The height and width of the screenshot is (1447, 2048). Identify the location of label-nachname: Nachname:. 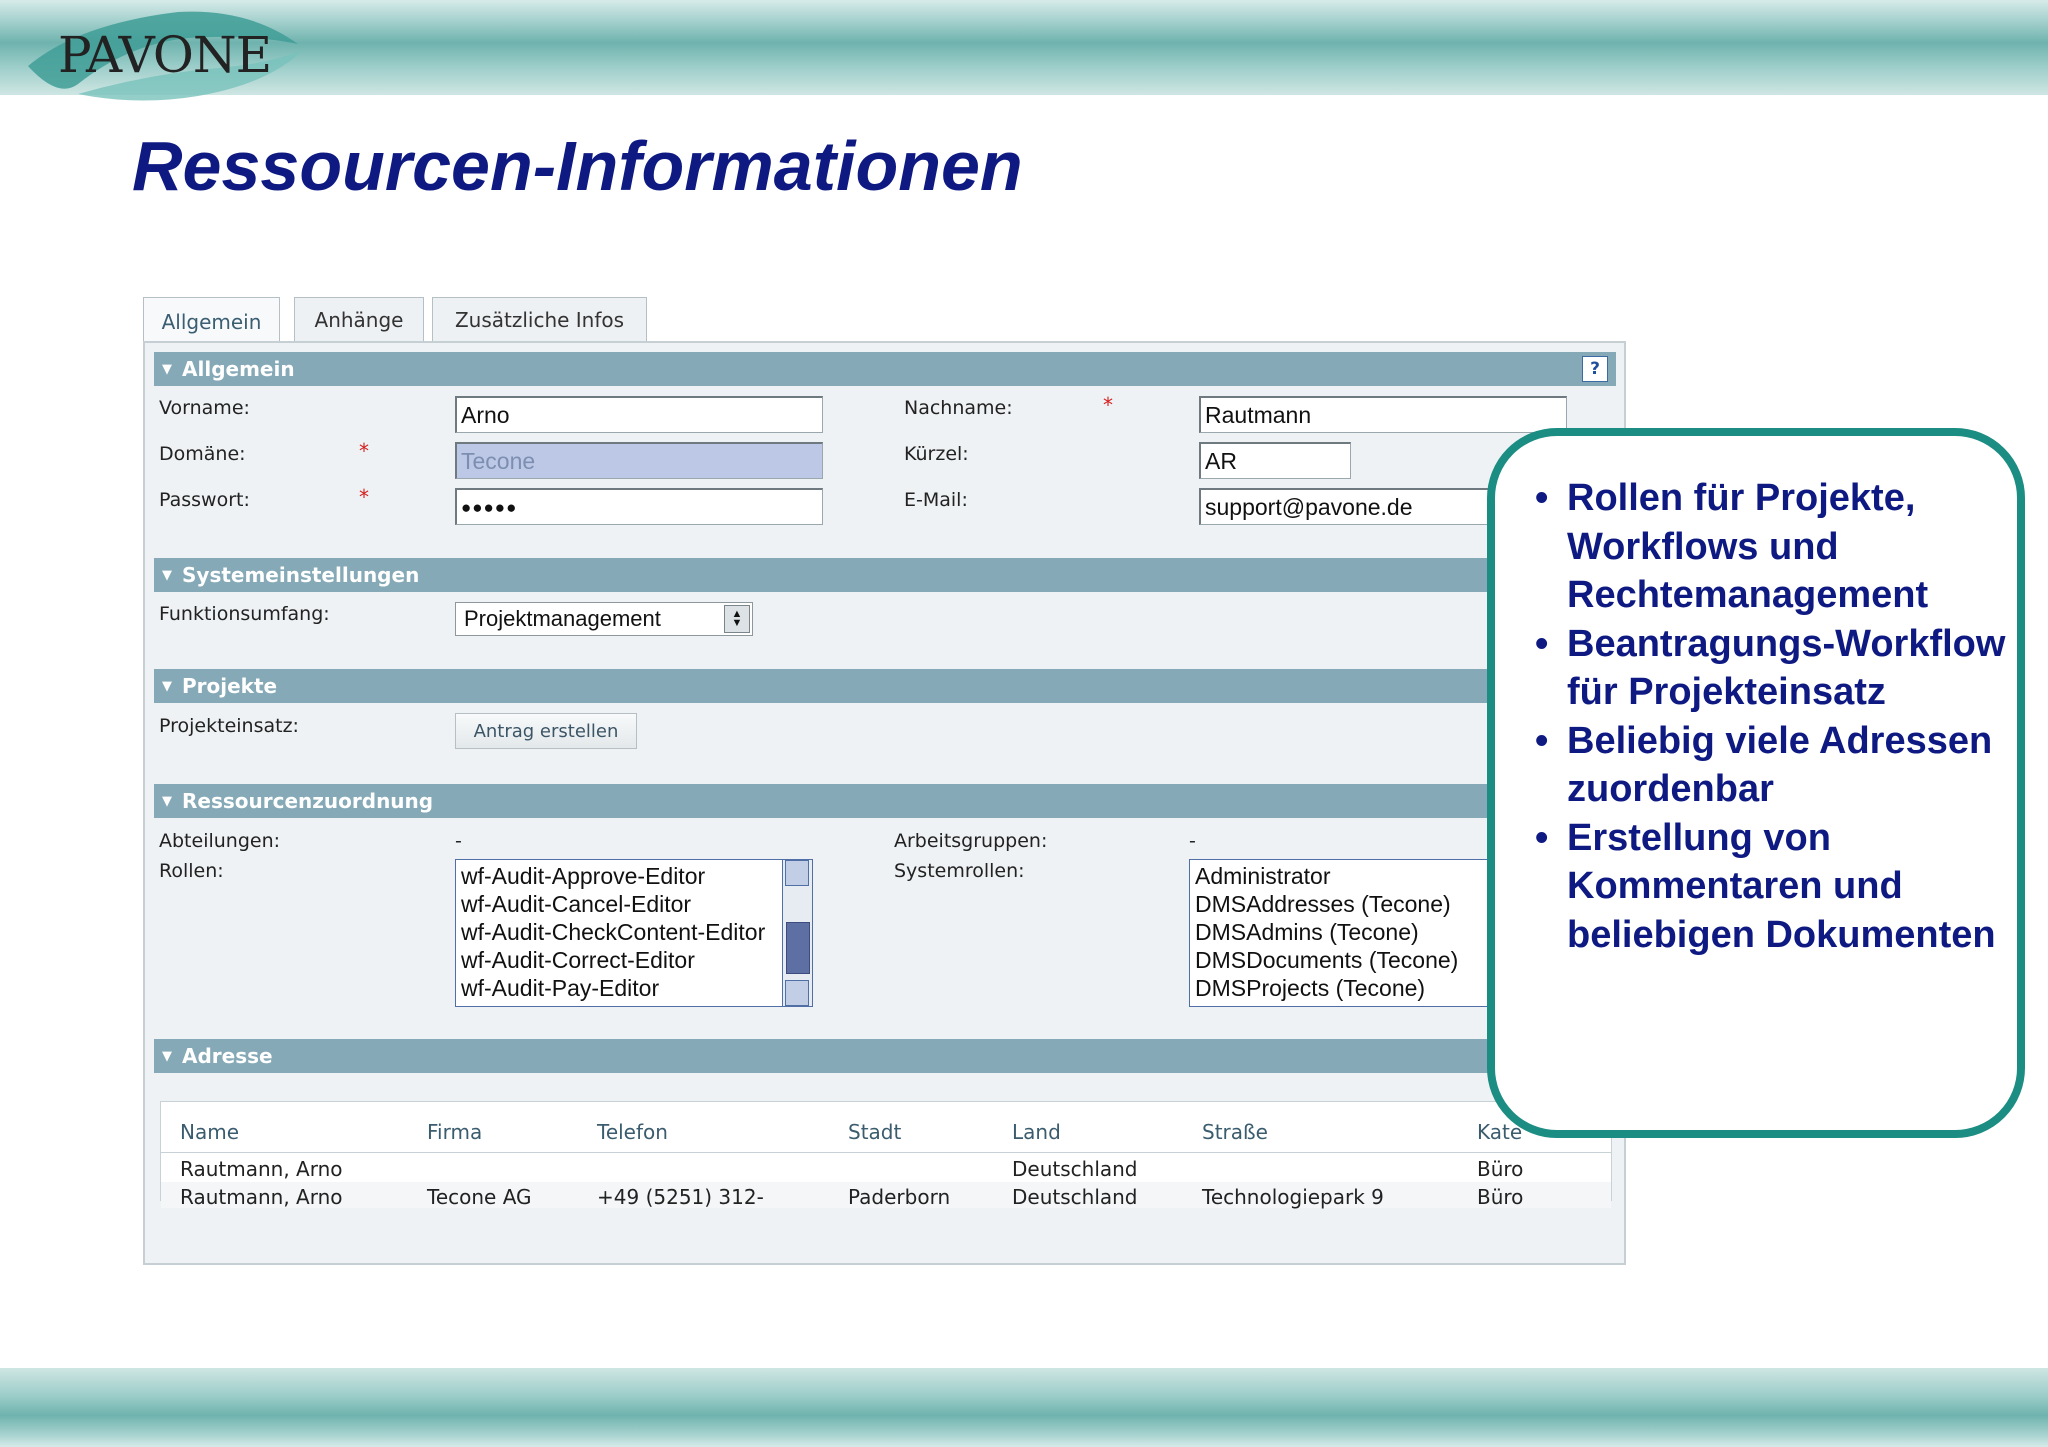
(958, 408).